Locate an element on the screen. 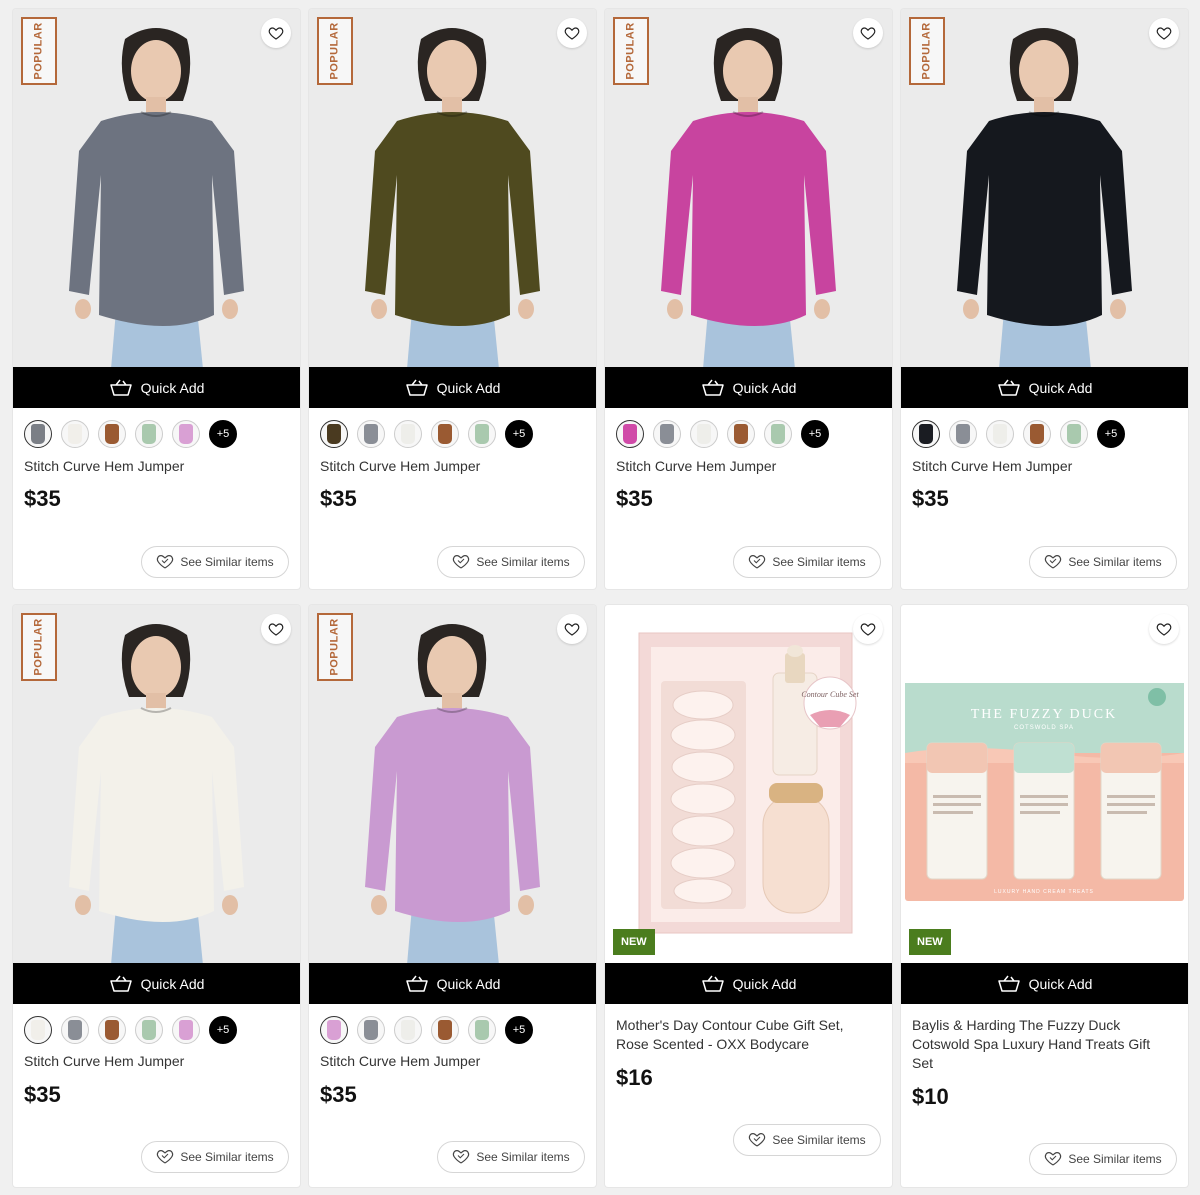  product-price: $35 is located at coordinates (634, 498).